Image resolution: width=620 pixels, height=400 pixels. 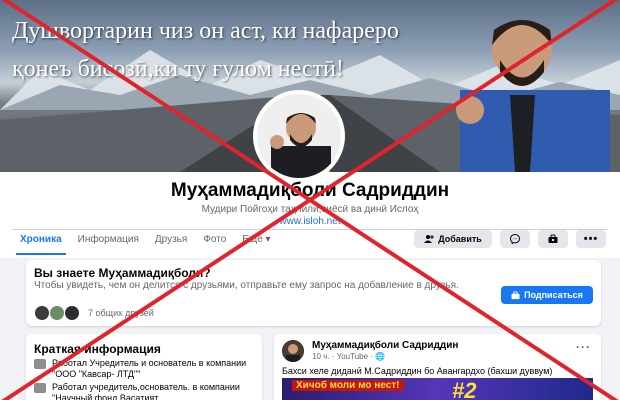 What do you see at coordinates (252, 239) in the screenshot?
I see `tab-more-label: Ещё` at bounding box center [252, 239].